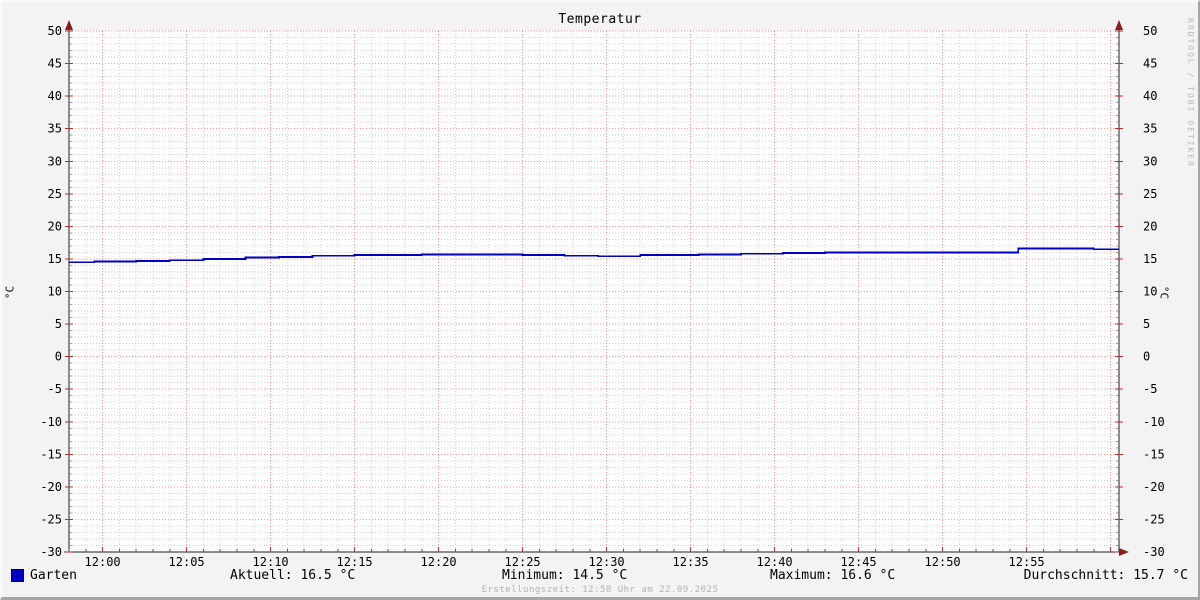 This screenshot has height=600, width=1200. Describe the element at coordinates (103, 562) in the screenshot. I see `svg-text: 12:00` at that location.